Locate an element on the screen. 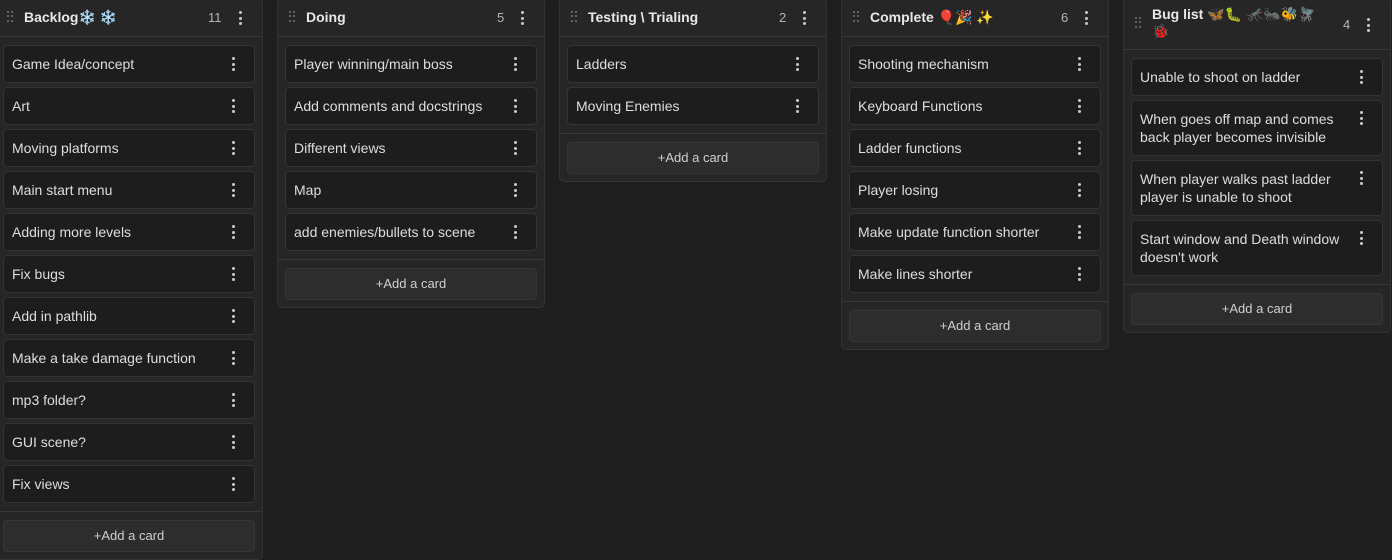  card: add enemies/bullets to scene is located at coordinates (411, 232).